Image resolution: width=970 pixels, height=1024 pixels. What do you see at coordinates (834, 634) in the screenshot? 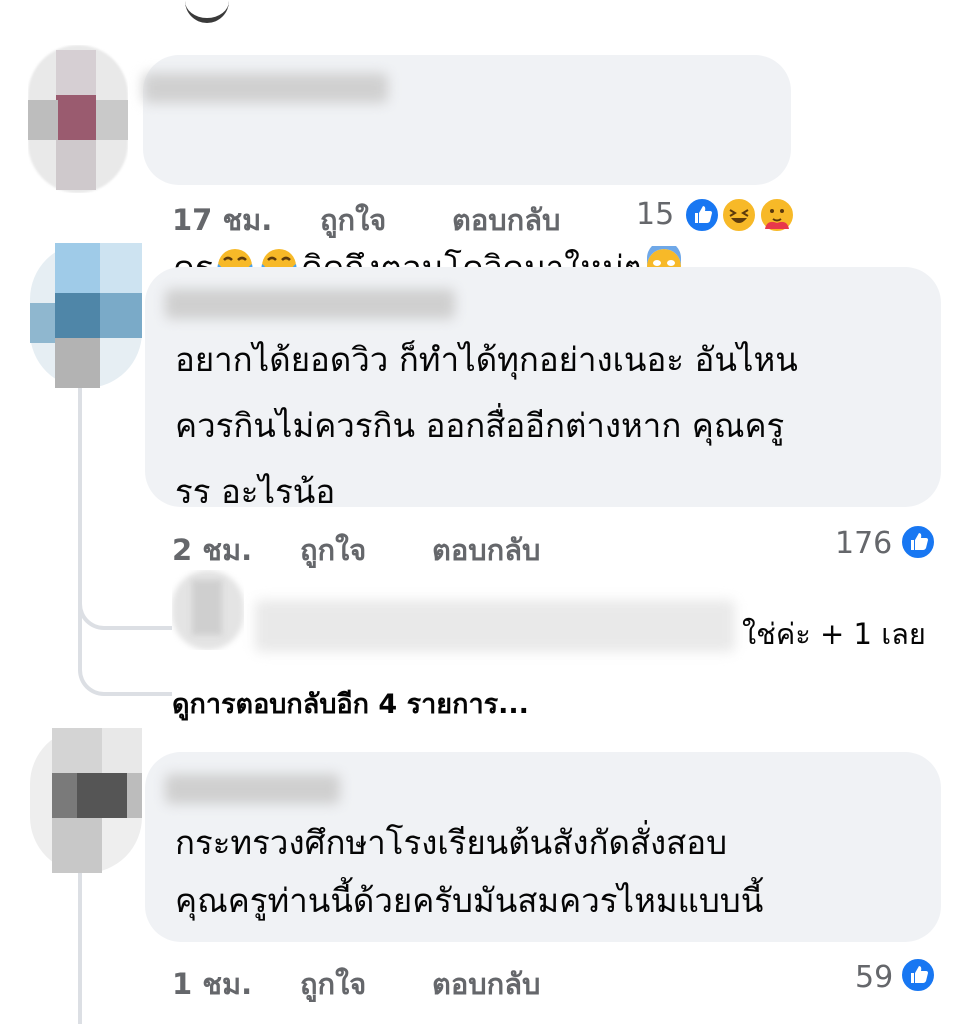
I see `reply-preview-text: ใช่ค่ะ + 1 เลย` at bounding box center [834, 634].